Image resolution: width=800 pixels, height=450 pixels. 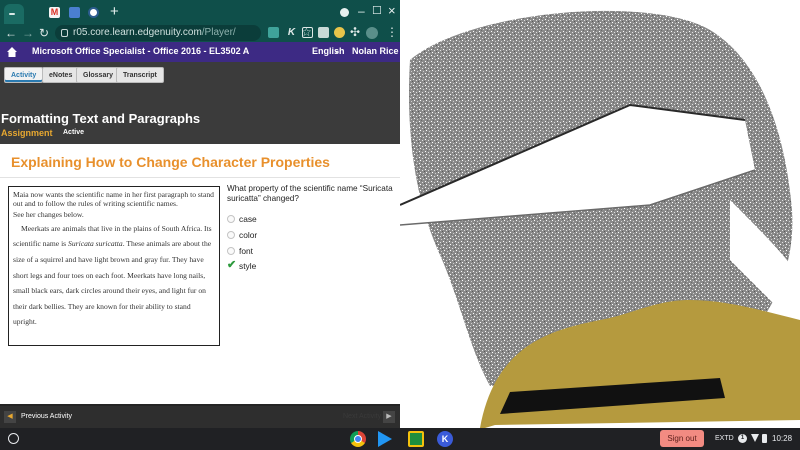 What do you see at coordinates (101, 118) in the screenshot?
I see `lesson-title: Formatting Text and Paragraphs` at bounding box center [101, 118].